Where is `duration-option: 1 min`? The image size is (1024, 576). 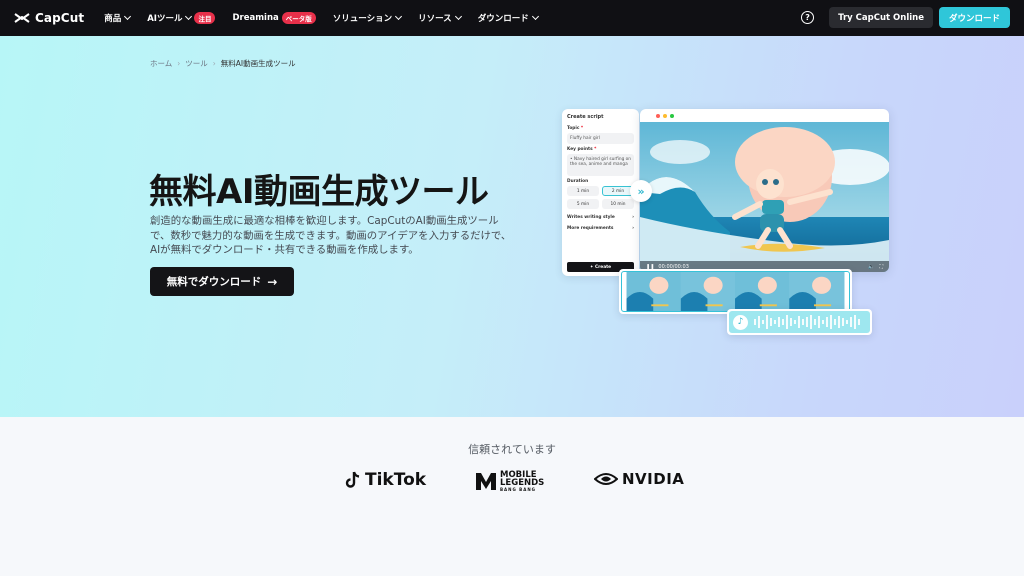 duration-option: 1 min is located at coordinates (583, 191).